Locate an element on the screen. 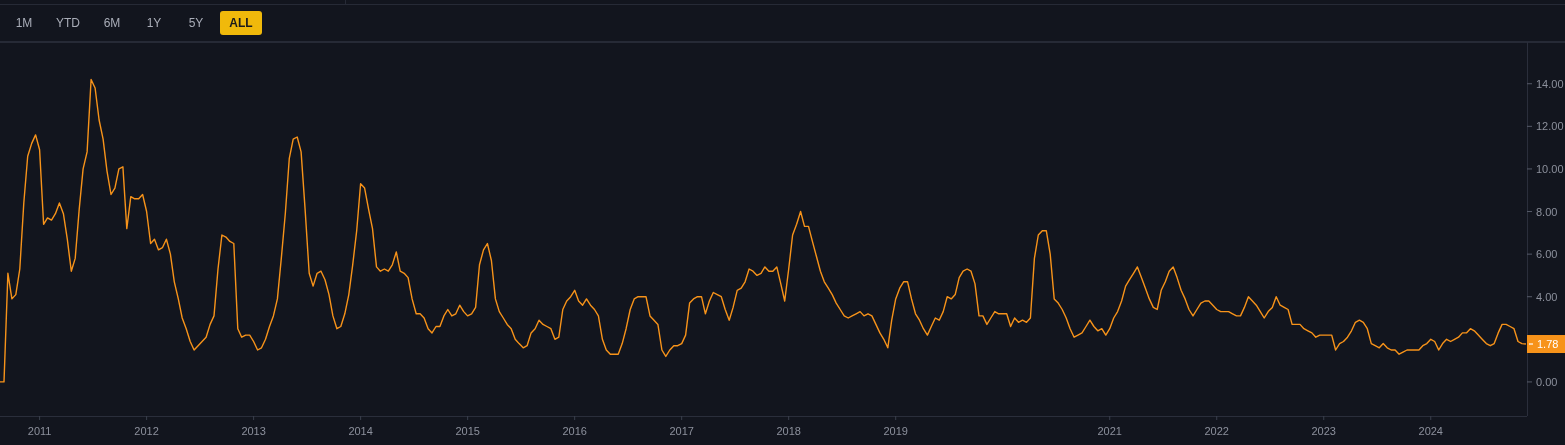 The image size is (1565, 445). x-tick-label: 2018 is located at coordinates (788, 431).